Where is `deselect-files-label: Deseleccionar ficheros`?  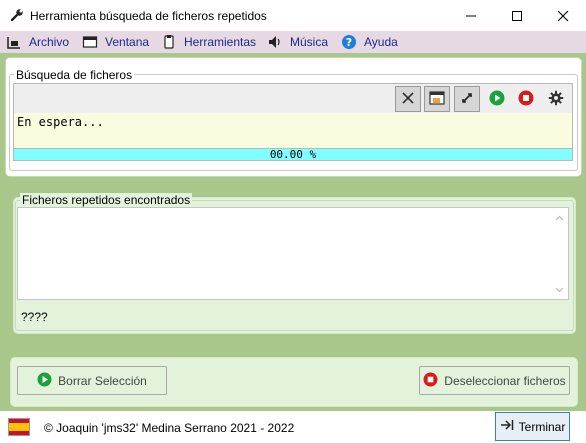
deselect-files-label: Deseleccionar ficheros is located at coordinates (505, 380).